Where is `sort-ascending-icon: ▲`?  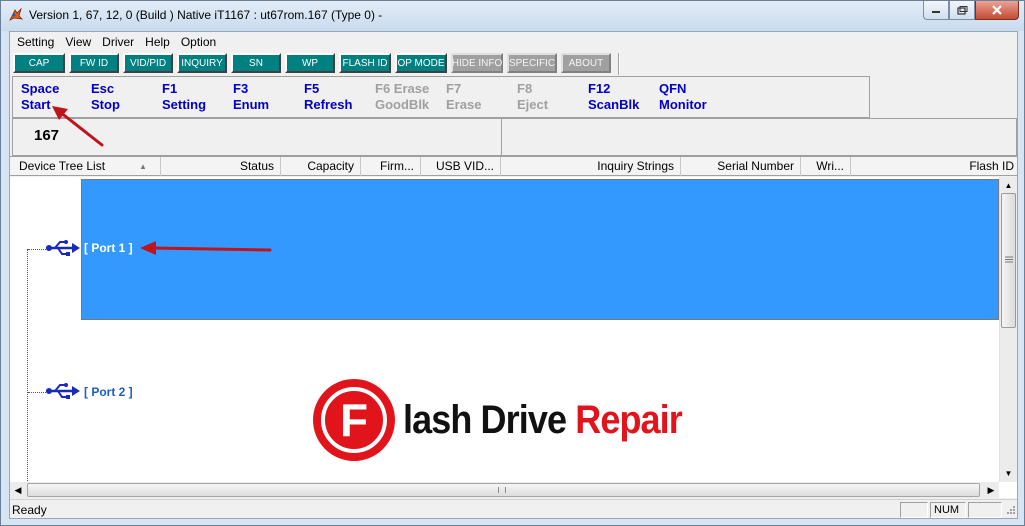 sort-ascending-icon: ▲ is located at coordinates (143, 166).